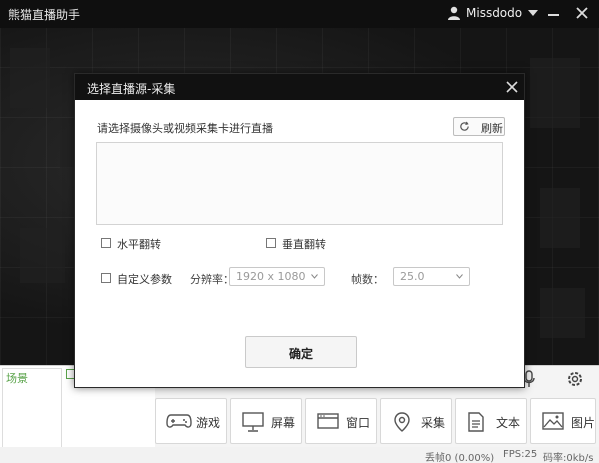 The width and height of the screenshot is (599, 463). I want to click on source-label: 游戏, so click(208, 423).